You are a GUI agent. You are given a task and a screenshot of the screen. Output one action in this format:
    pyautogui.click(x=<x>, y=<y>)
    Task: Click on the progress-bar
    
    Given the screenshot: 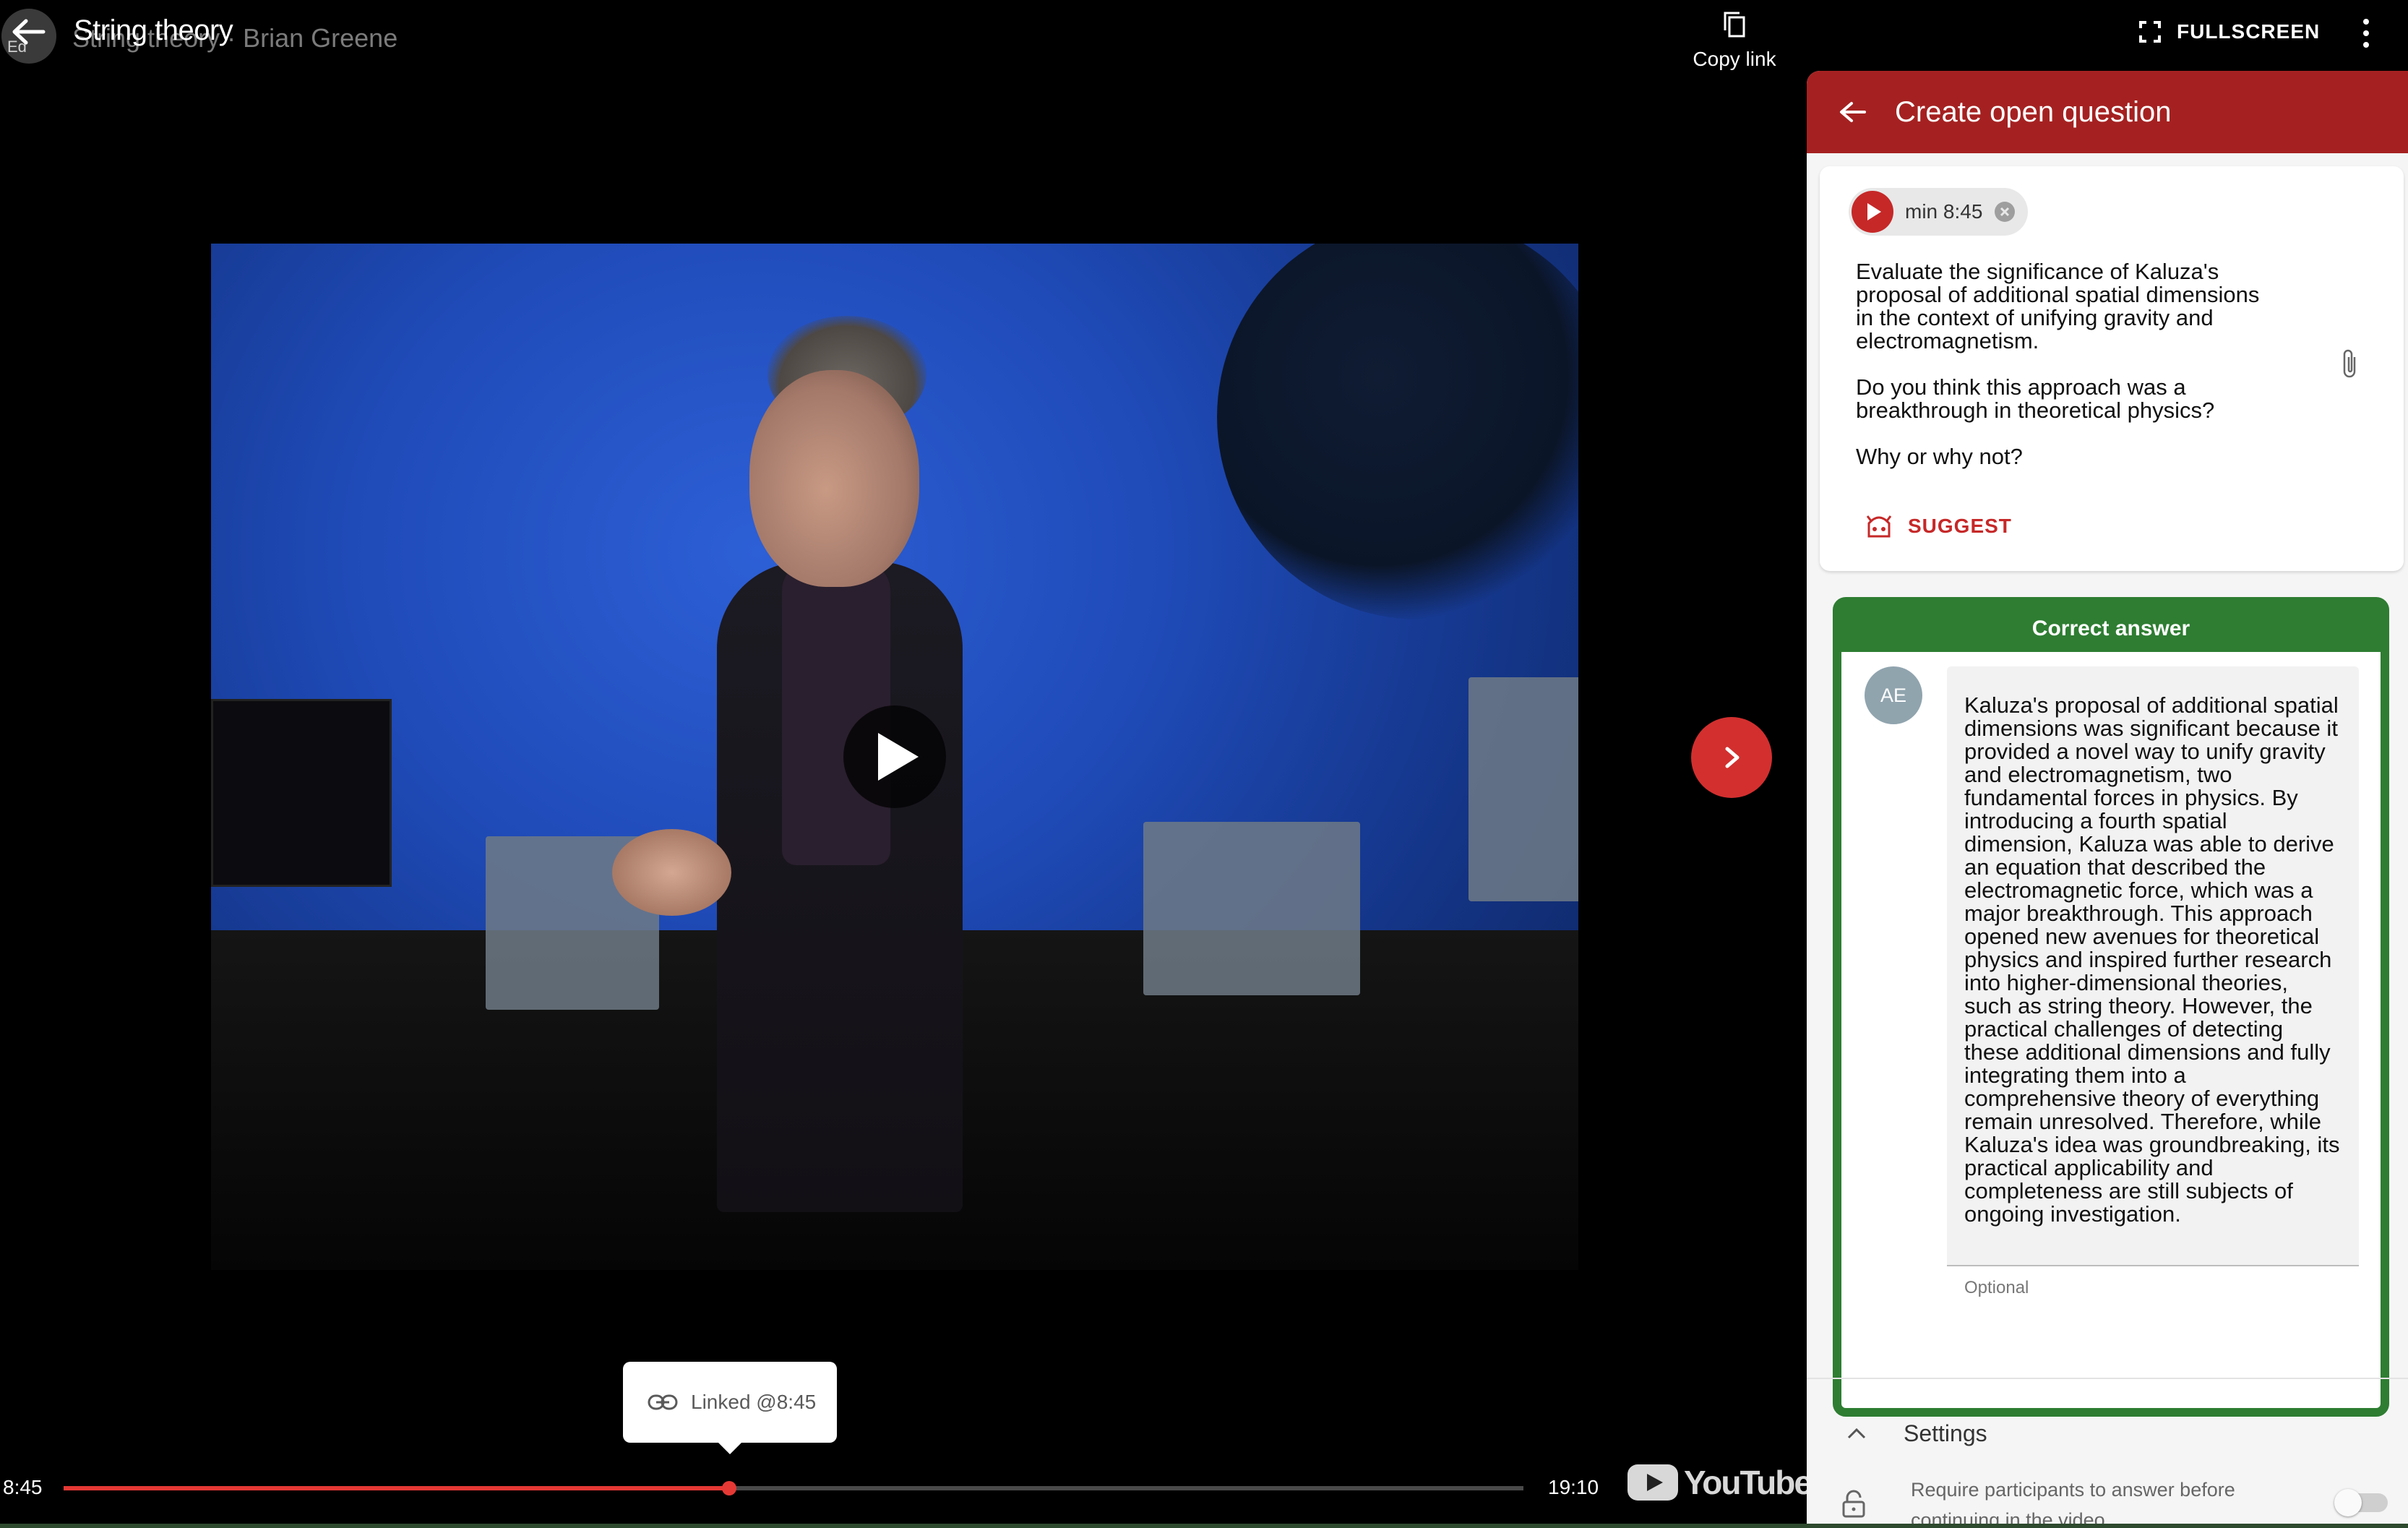 What is the action you would take?
    pyautogui.click(x=793, y=1488)
    